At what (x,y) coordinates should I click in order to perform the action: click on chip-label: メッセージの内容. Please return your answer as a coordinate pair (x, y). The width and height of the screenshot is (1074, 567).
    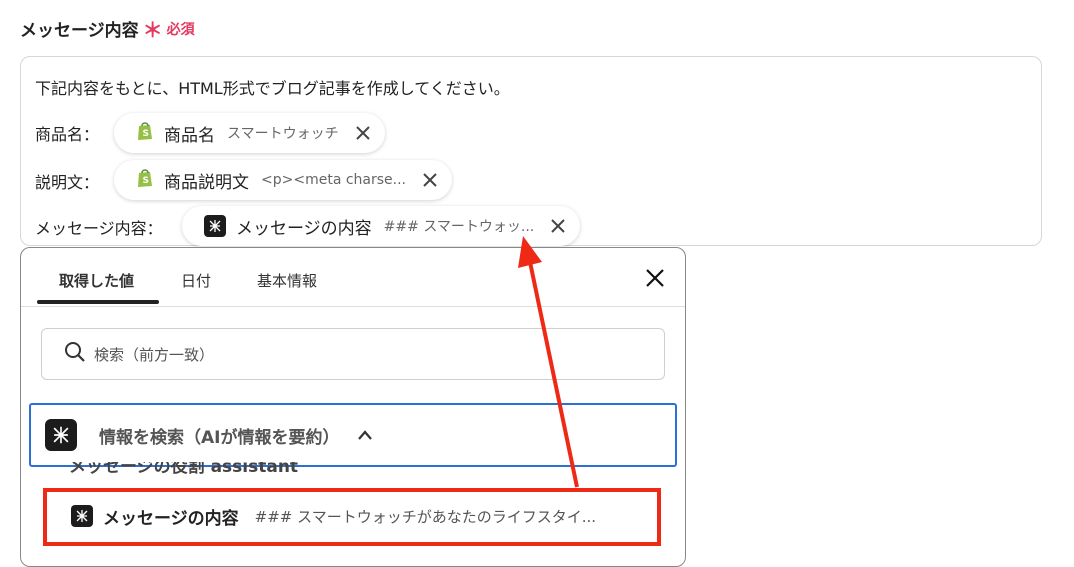
    Looking at the image, I should click on (304, 228).